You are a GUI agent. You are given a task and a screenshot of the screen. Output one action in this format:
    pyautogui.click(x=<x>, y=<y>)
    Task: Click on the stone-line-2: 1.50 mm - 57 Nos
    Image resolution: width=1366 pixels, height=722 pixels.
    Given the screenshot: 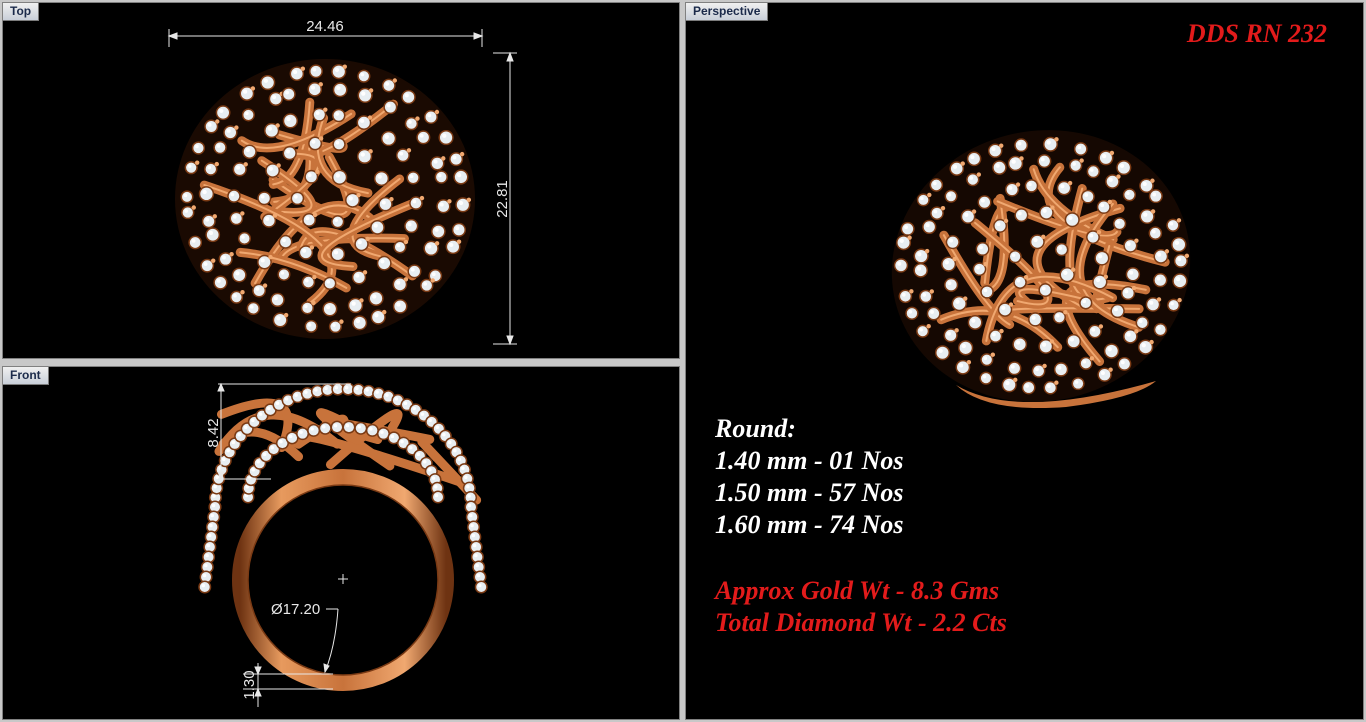 What is the action you would take?
    pyautogui.click(x=809, y=492)
    